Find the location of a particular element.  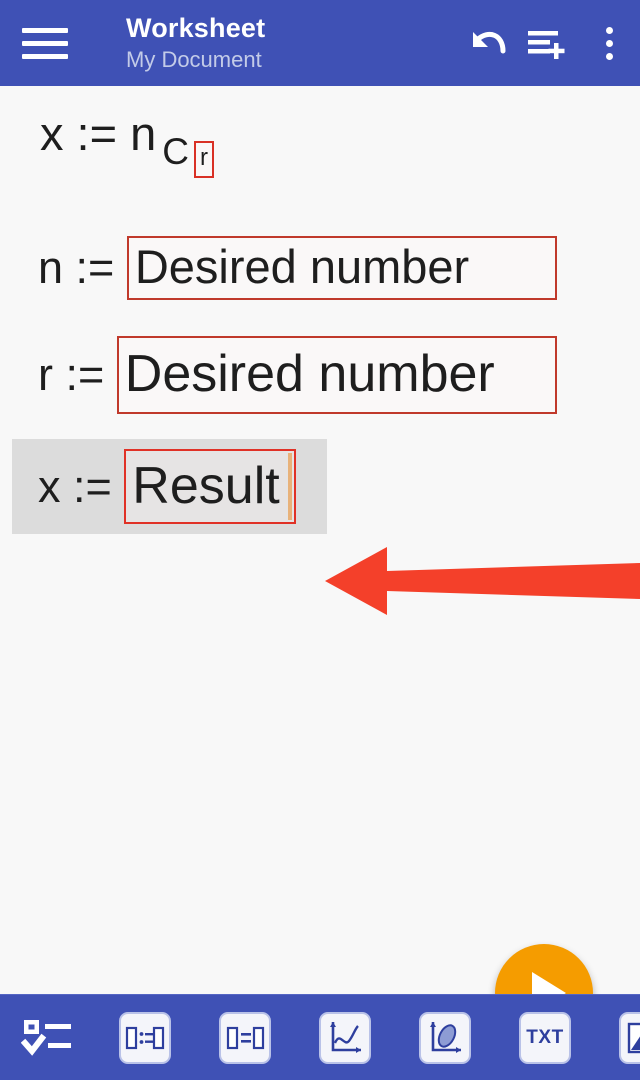

plot2d-tool is located at coordinates (345, 1037).